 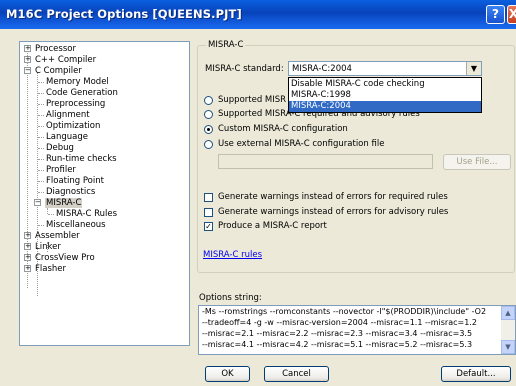 I want to click on tree-item-processor: Processor, so click(x=55, y=49).